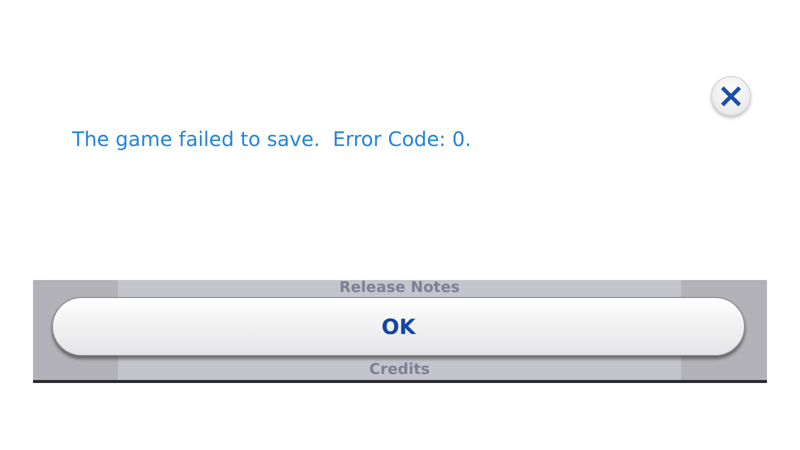  I want to click on close-button: ×, so click(731, 96).